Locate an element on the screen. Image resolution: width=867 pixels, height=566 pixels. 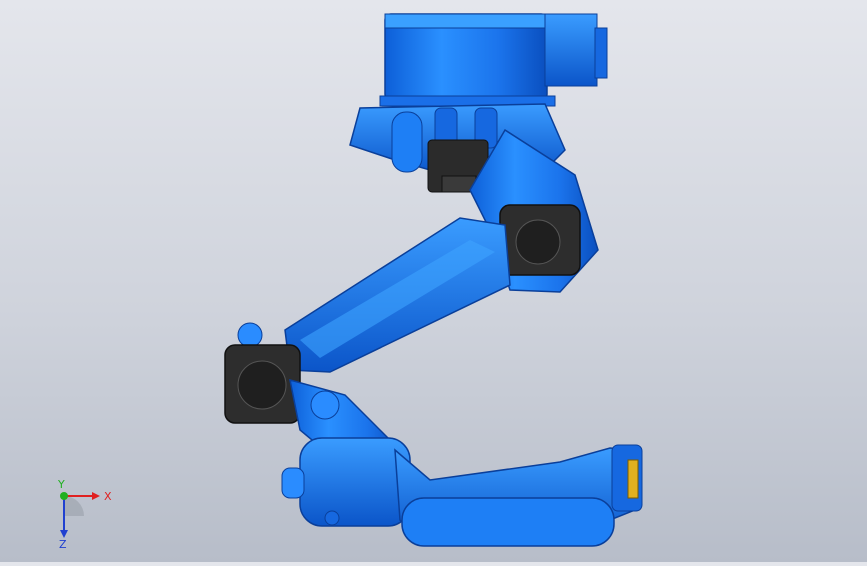
z-axis-arrow is located at coordinates (64, 534).